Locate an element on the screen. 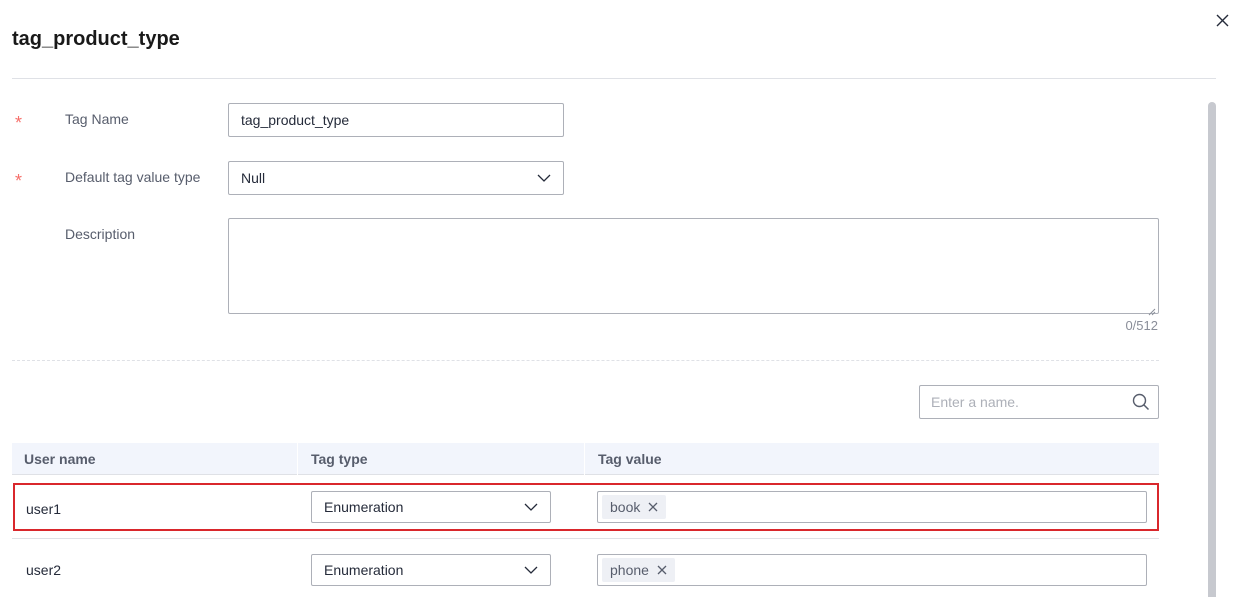 The image size is (1238, 597). tag-value-input: book is located at coordinates (872, 507).